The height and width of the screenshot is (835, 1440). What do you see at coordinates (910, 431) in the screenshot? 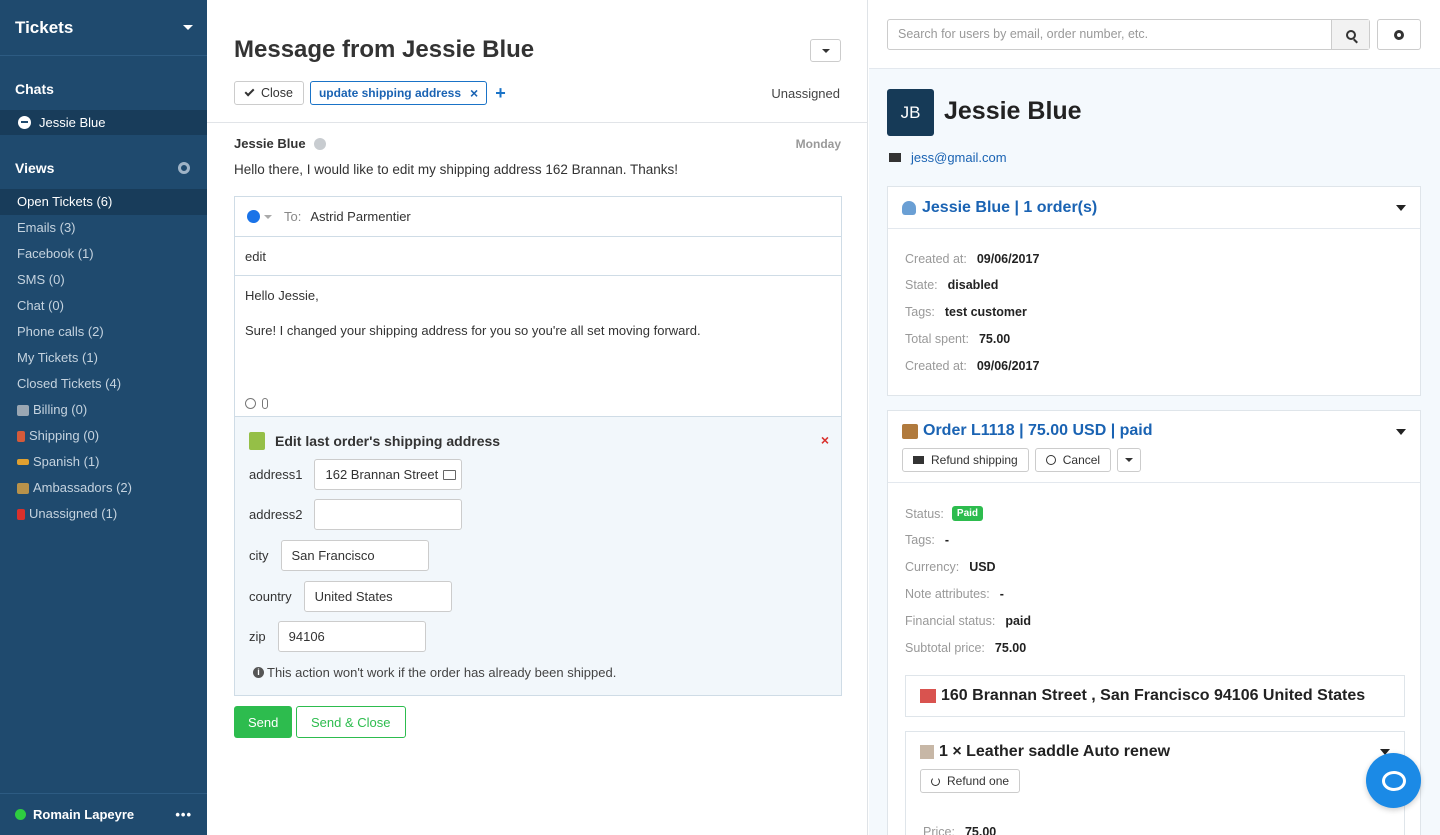
I see `package-icon` at bounding box center [910, 431].